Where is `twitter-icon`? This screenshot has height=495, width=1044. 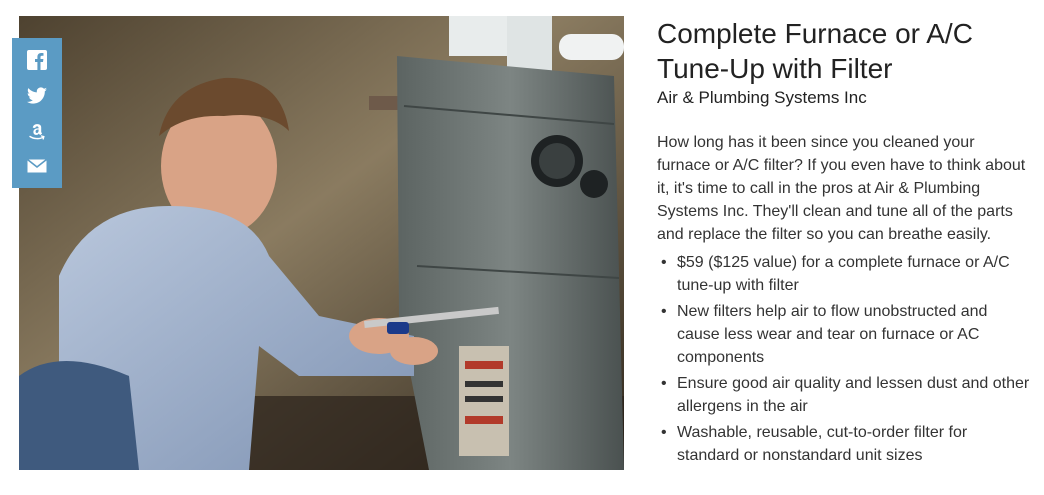 twitter-icon is located at coordinates (36, 95).